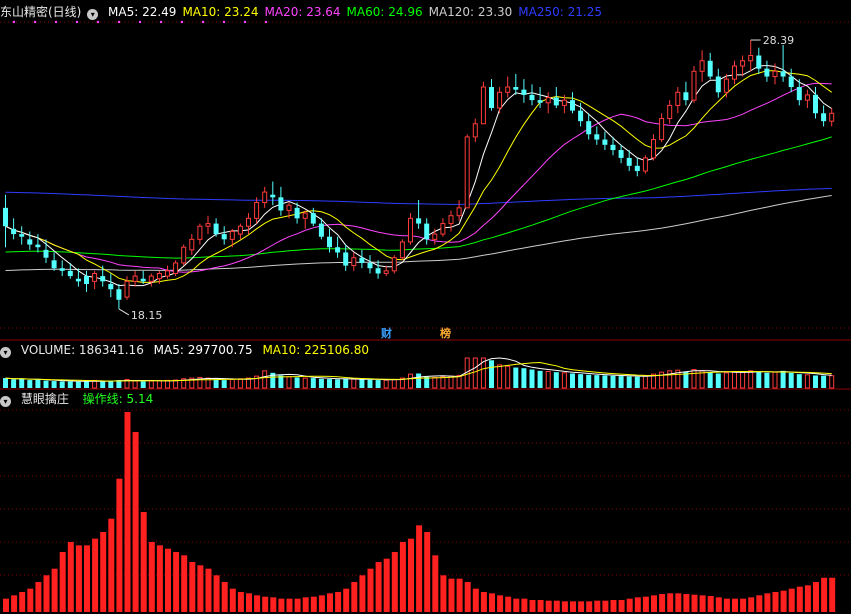  What do you see at coordinates (40, 12) in the screenshot?
I see `stock-title: 东山精密(日线)` at bounding box center [40, 12].